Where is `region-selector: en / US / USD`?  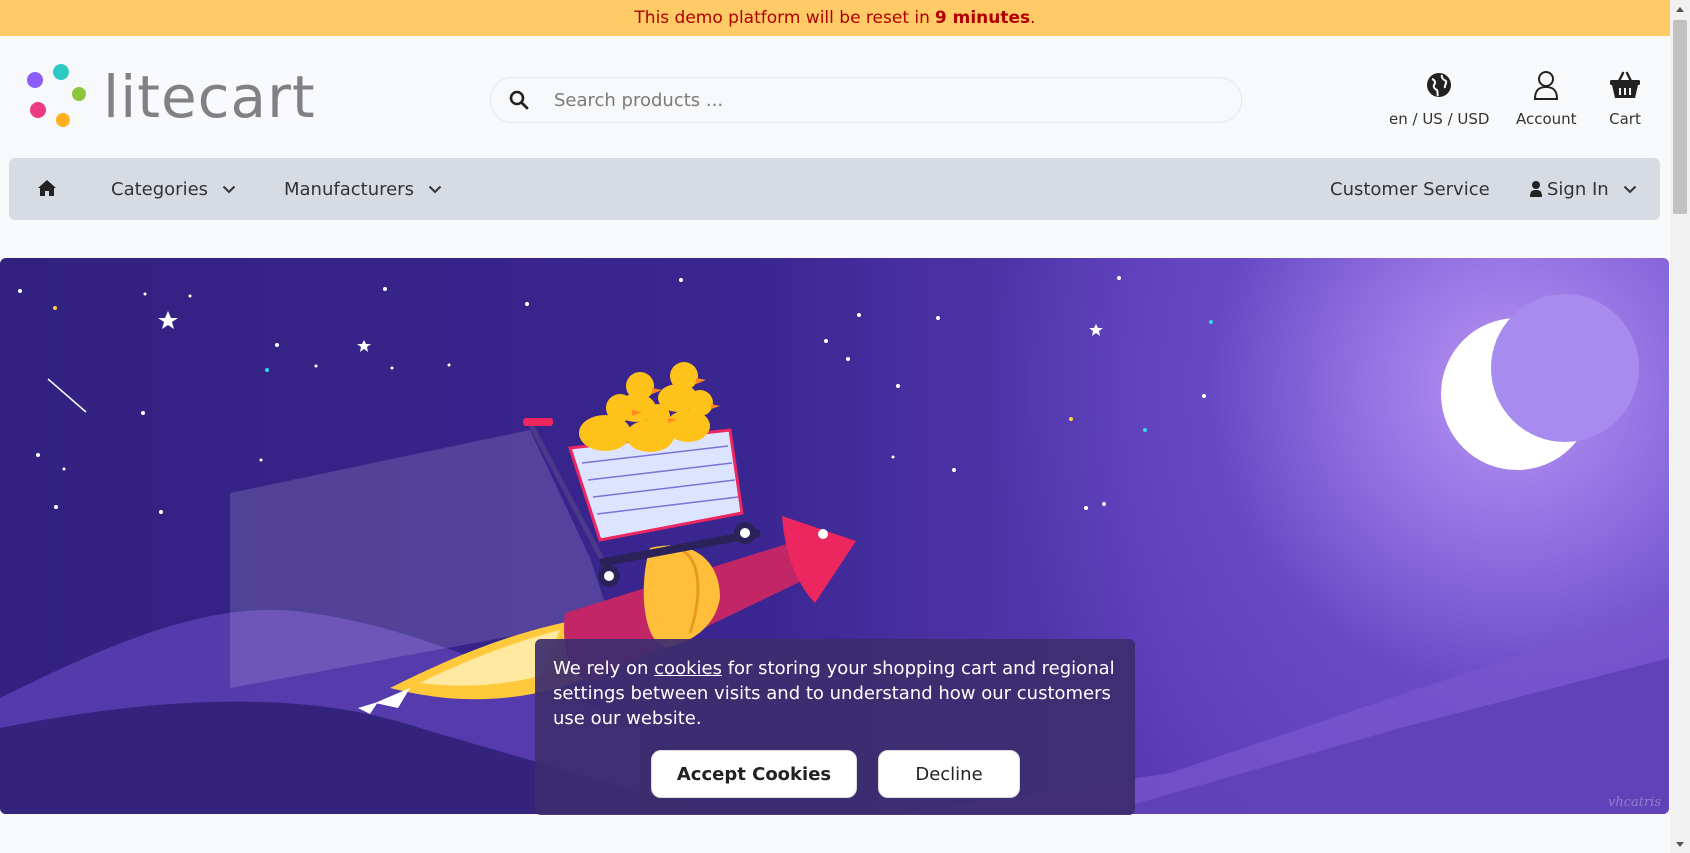
region-selector: en / US / USD is located at coordinates (1439, 98).